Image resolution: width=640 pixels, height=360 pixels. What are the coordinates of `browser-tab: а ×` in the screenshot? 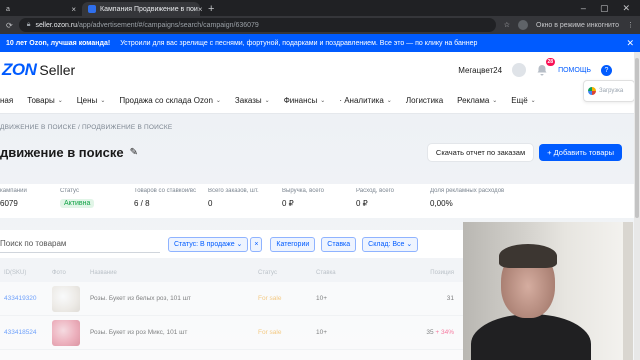 It's located at (41, 9).